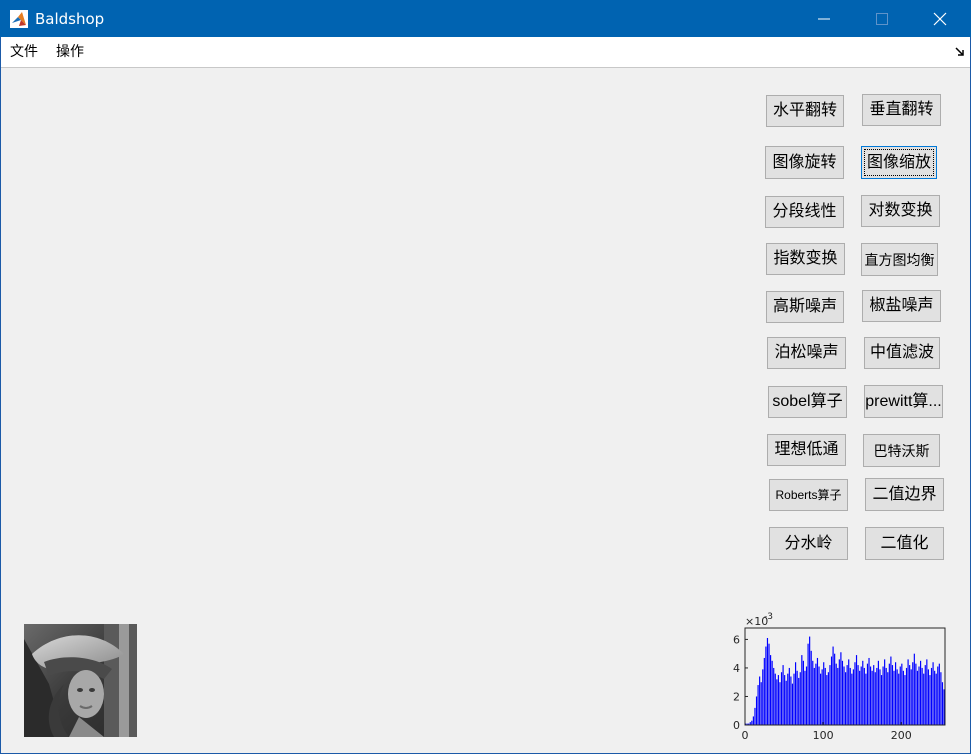  Describe the element at coordinates (882, 18) in the screenshot. I see `maximize-button` at that location.